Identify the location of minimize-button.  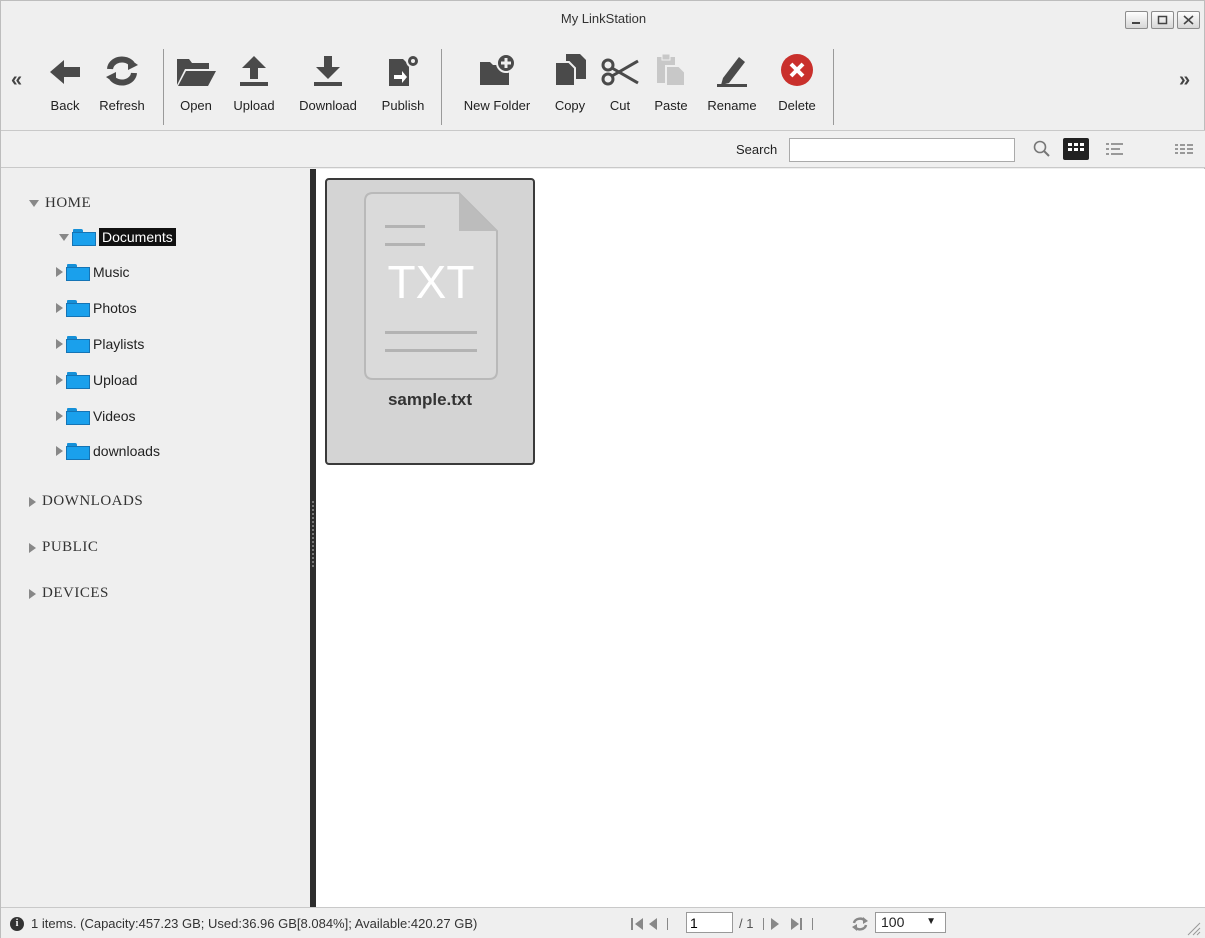
(1136, 20).